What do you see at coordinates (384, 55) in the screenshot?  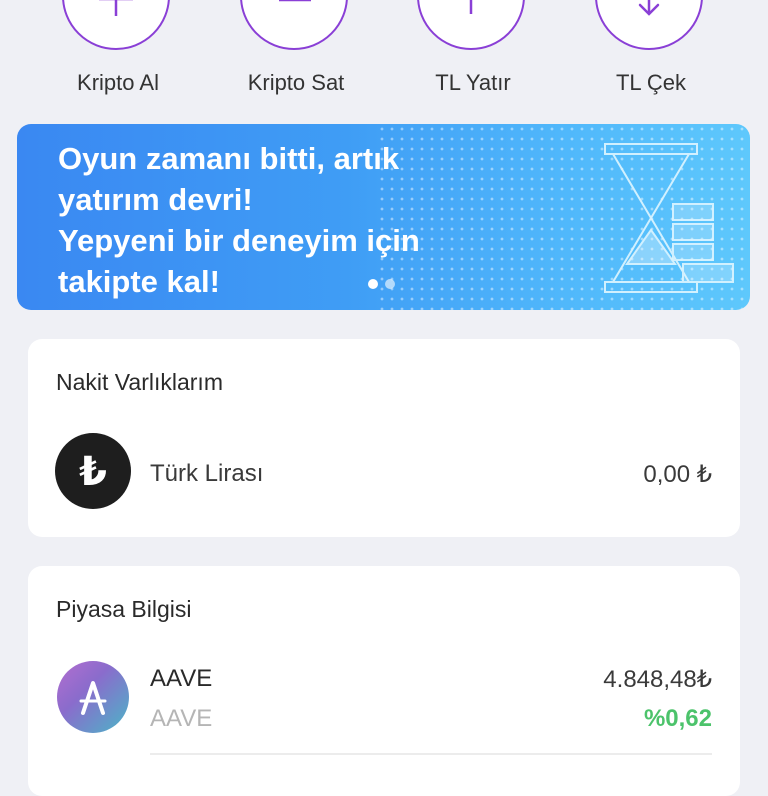 I see `quick-actions: Kripto Al Kripto Sat TL Yatır TL Çek` at bounding box center [384, 55].